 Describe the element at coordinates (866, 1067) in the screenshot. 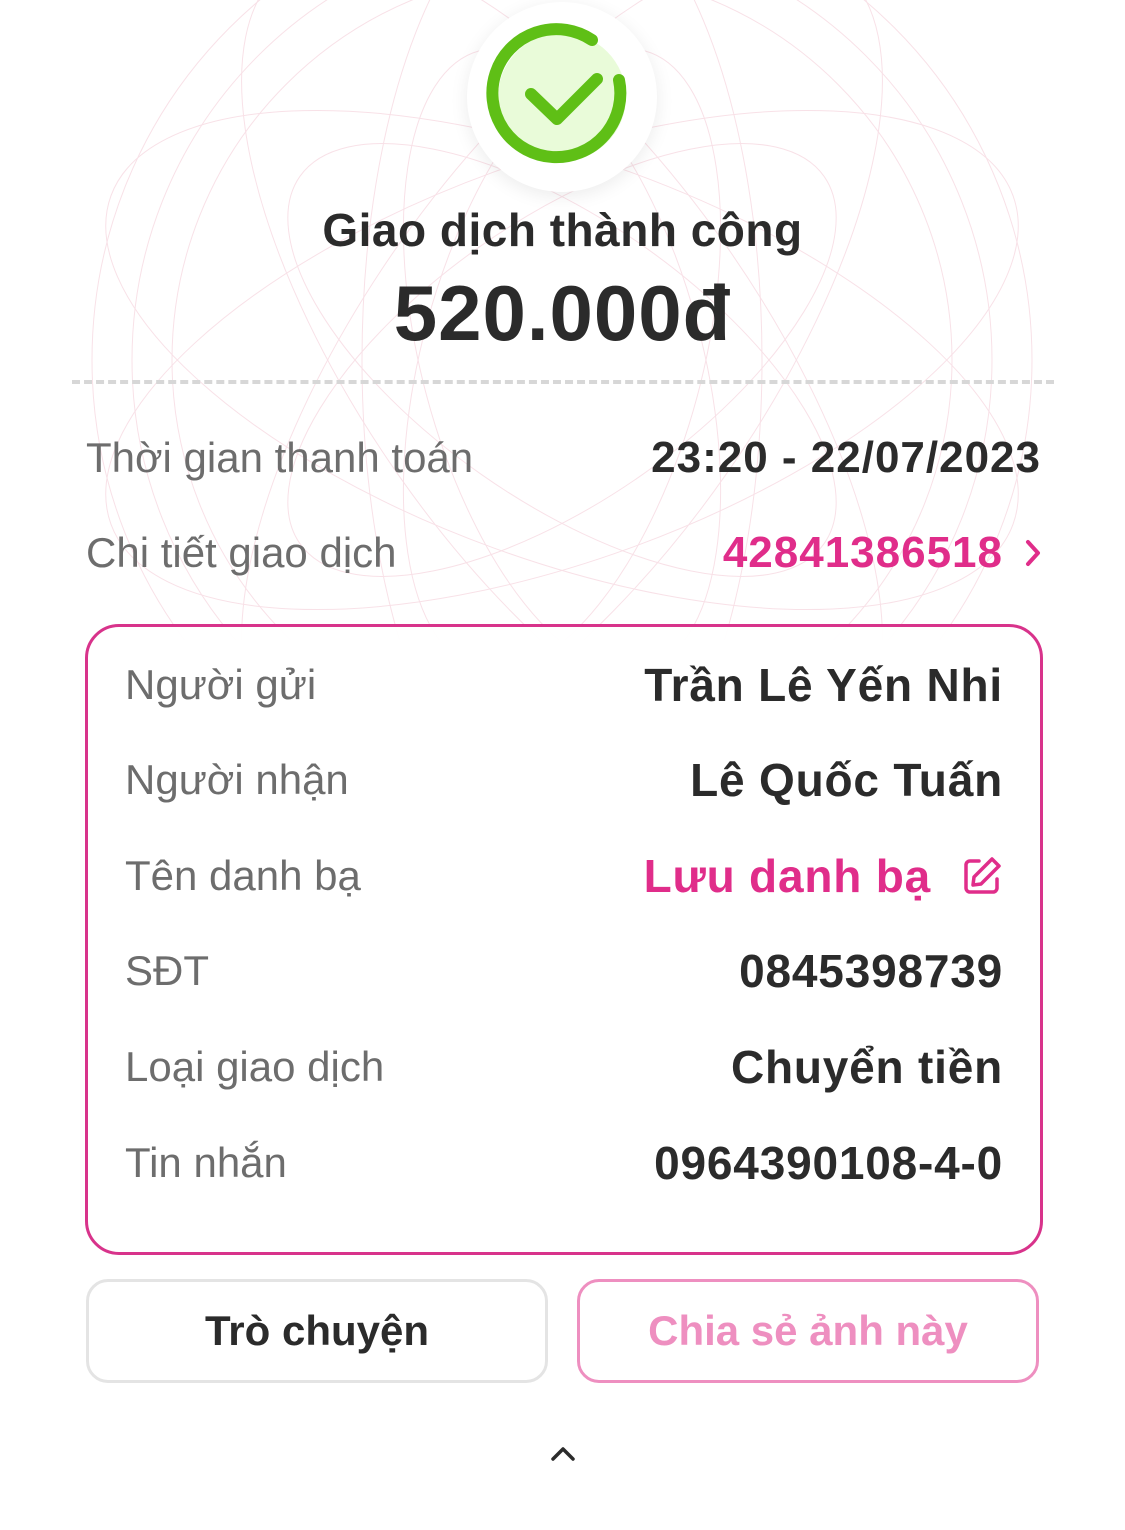

I see `transaction-type-value: Chuyển tiền` at that location.